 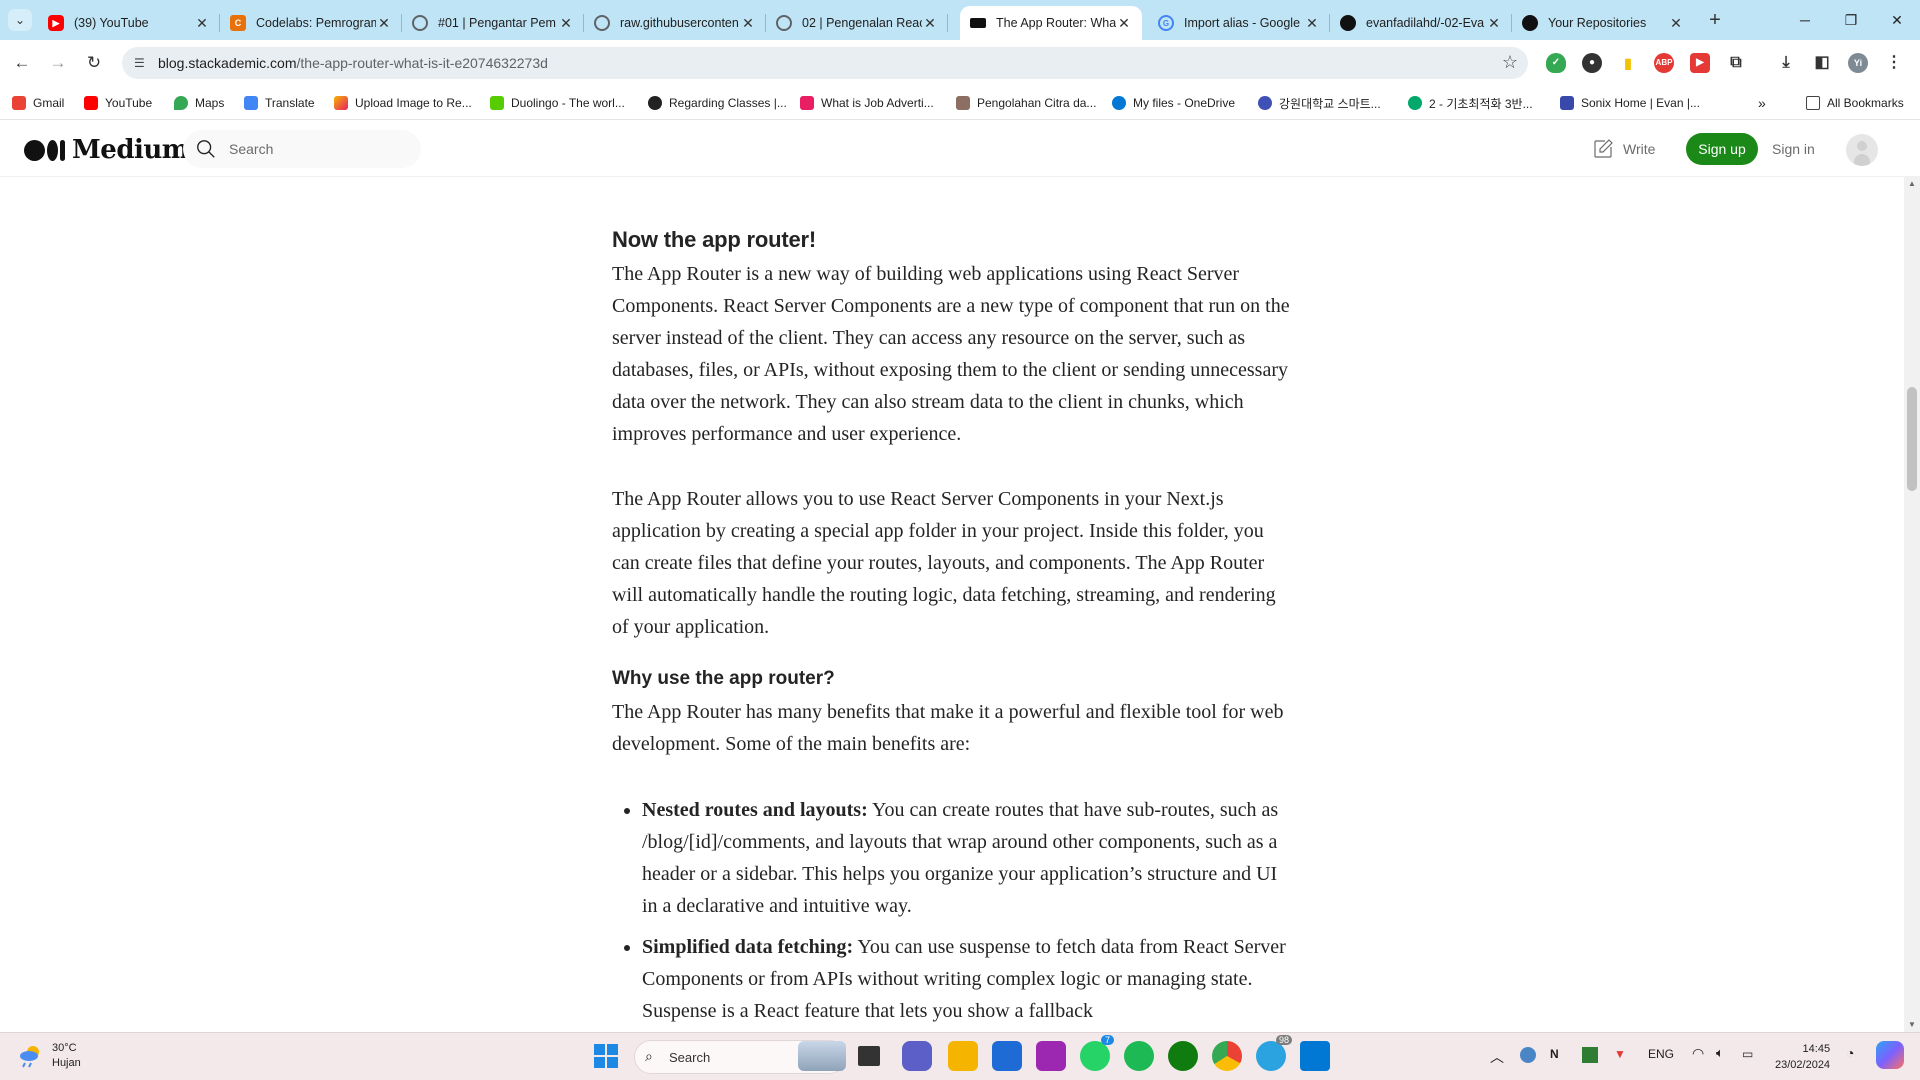 I want to click on tab-your-repositories: Your Repositories ✕, so click(x=1603, y=23).